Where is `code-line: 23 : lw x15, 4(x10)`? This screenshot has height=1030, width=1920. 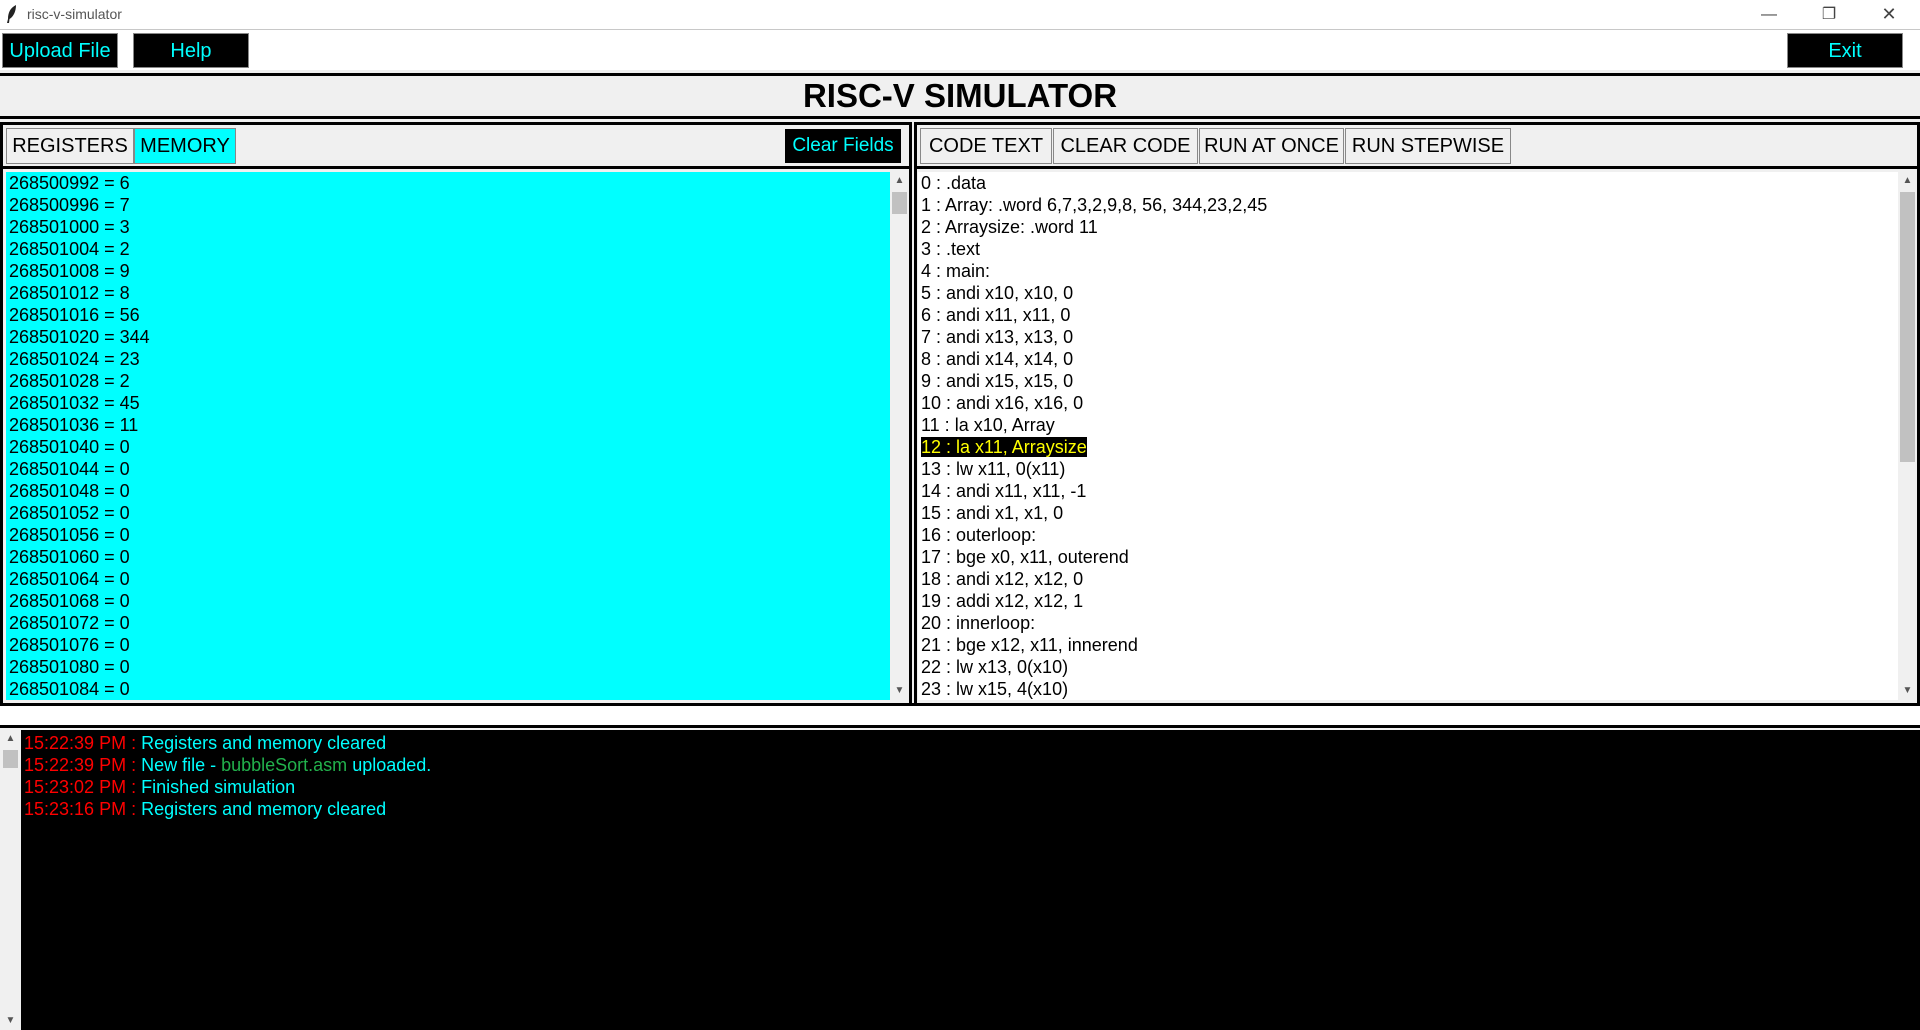 code-line: 23 : lw x15, 4(x10) is located at coordinates (995, 689).